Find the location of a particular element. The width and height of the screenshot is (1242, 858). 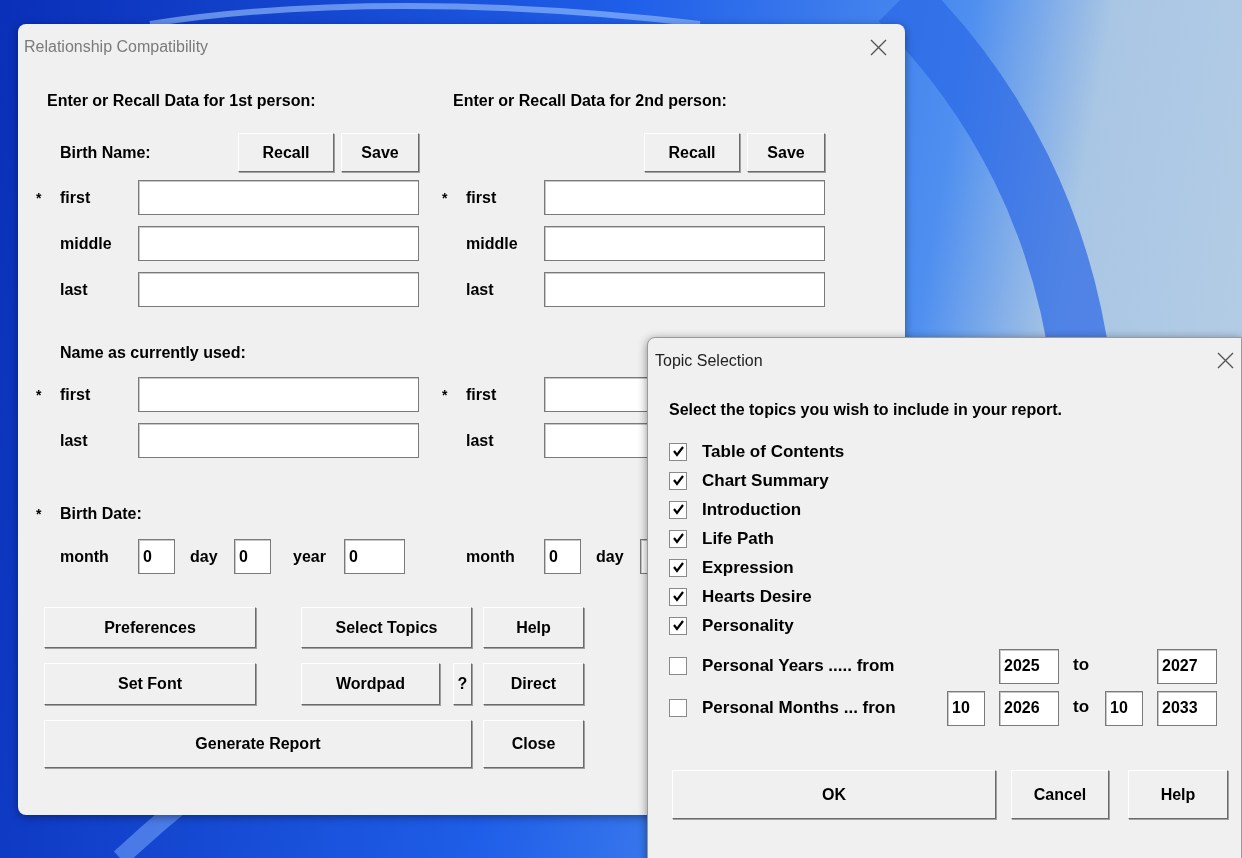

help-button: ? is located at coordinates (462, 684).